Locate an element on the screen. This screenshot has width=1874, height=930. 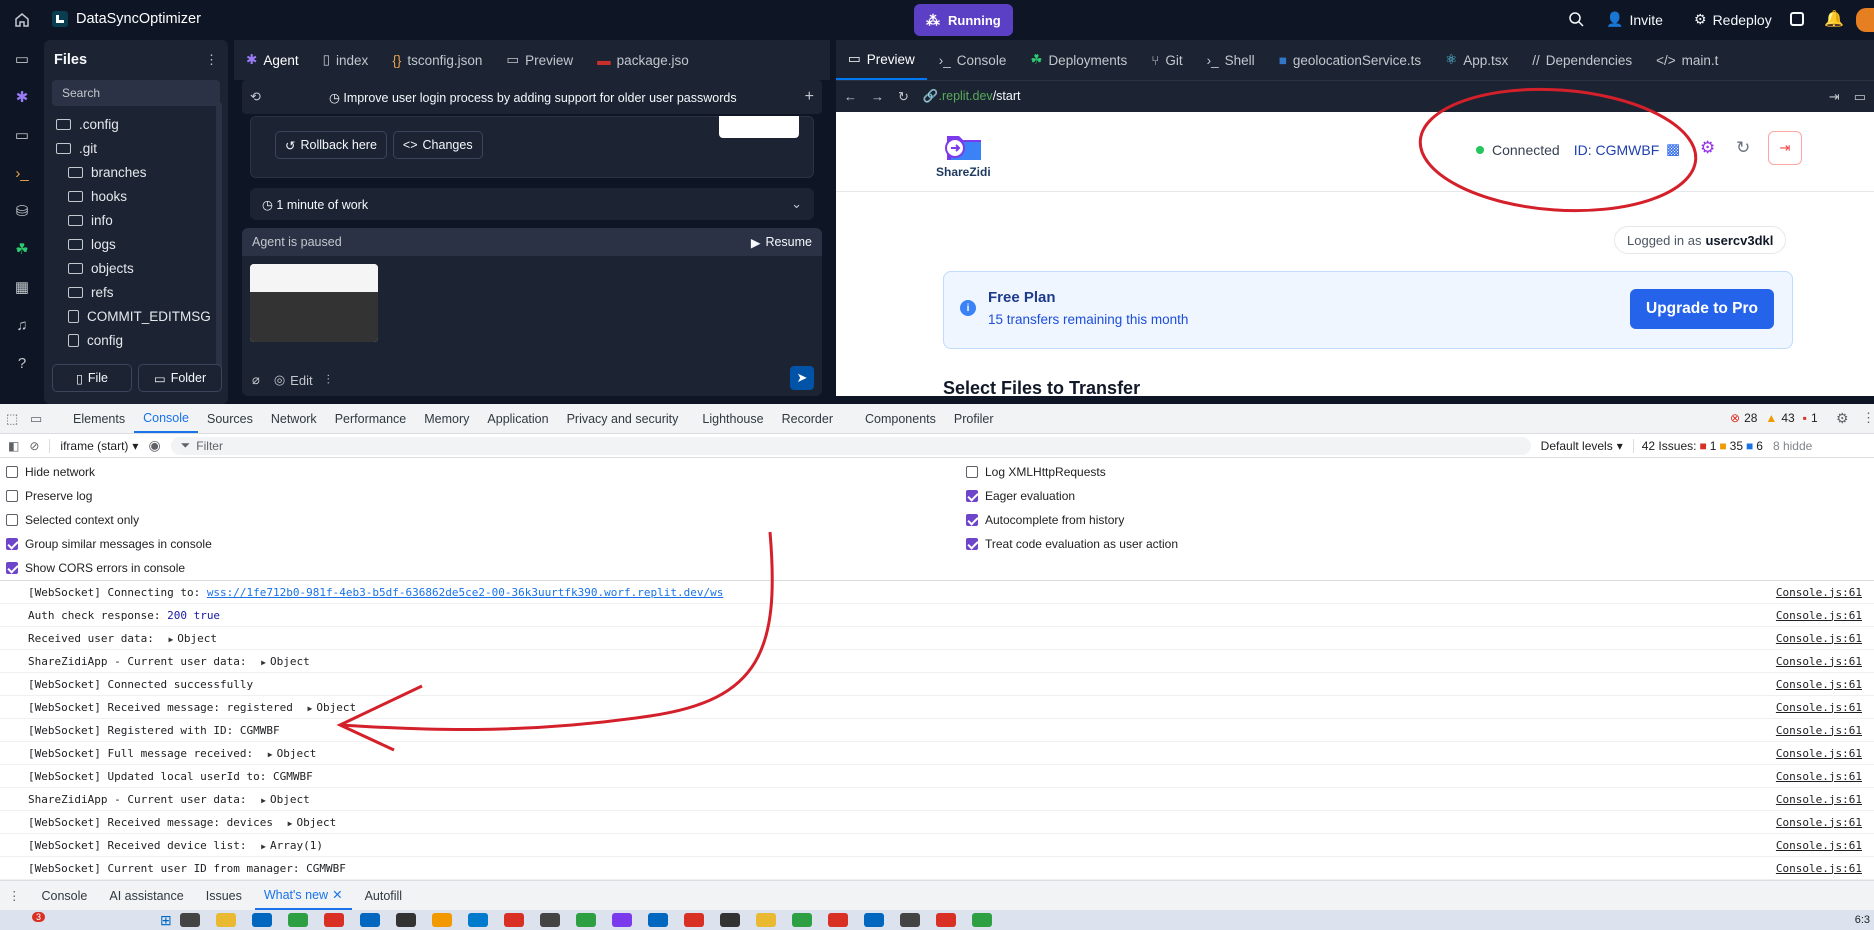
notification-badge: 3 is located at coordinates (39, 917).